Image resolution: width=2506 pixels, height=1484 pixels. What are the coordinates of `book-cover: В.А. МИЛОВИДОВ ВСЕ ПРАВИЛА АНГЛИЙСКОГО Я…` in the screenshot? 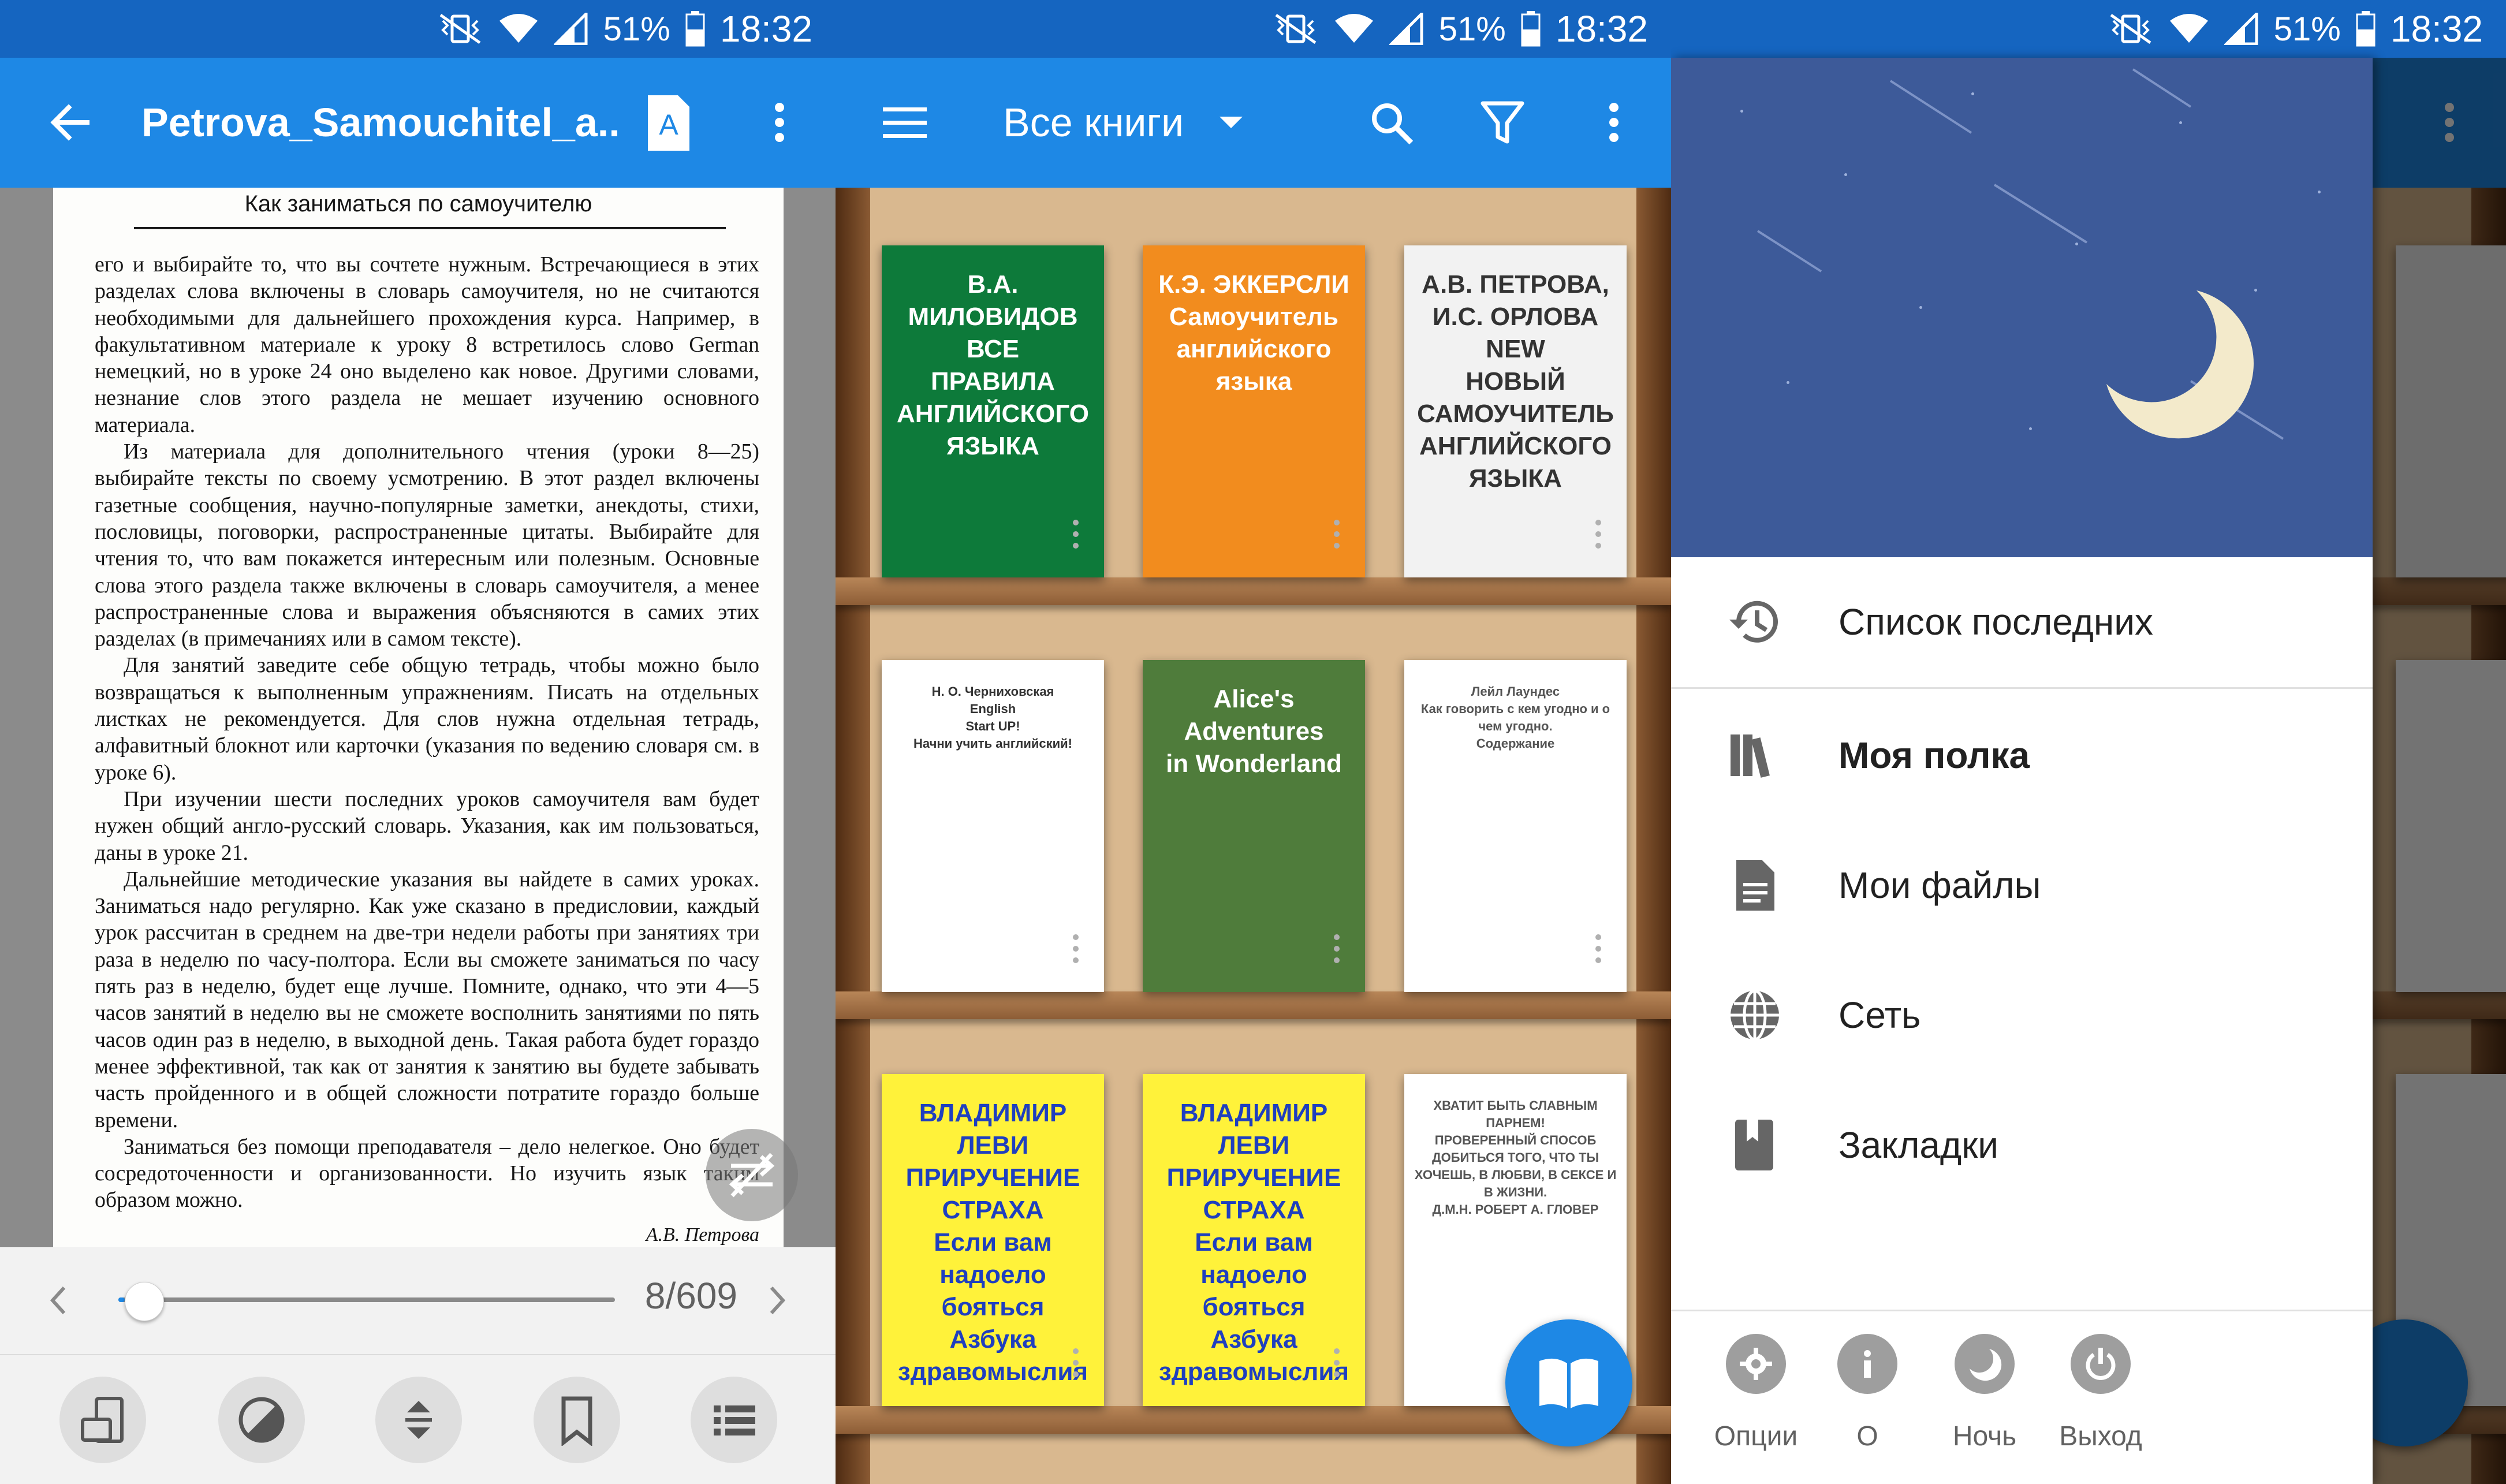 It's located at (993, 411).